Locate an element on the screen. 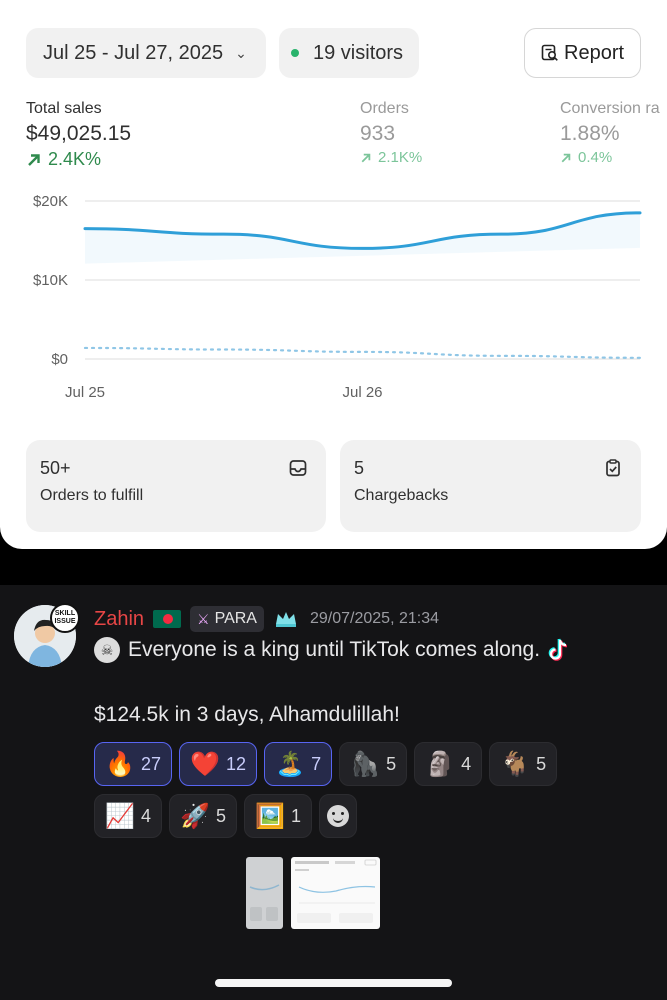 The image size is (667, 1000). reaction-button: 🐐 5 is located at coordinates (523, 764).